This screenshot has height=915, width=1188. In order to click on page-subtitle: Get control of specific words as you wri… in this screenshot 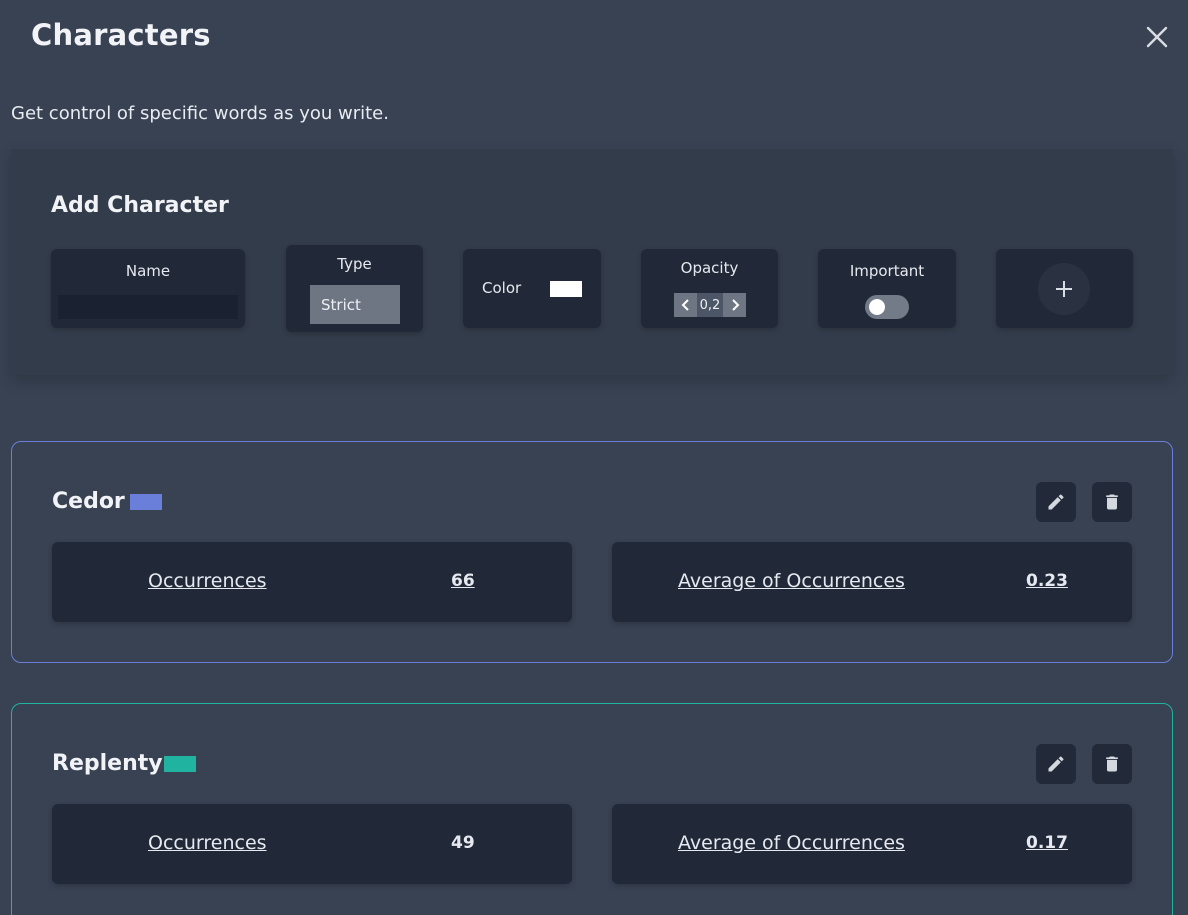, I will do `click(200, 113)`.